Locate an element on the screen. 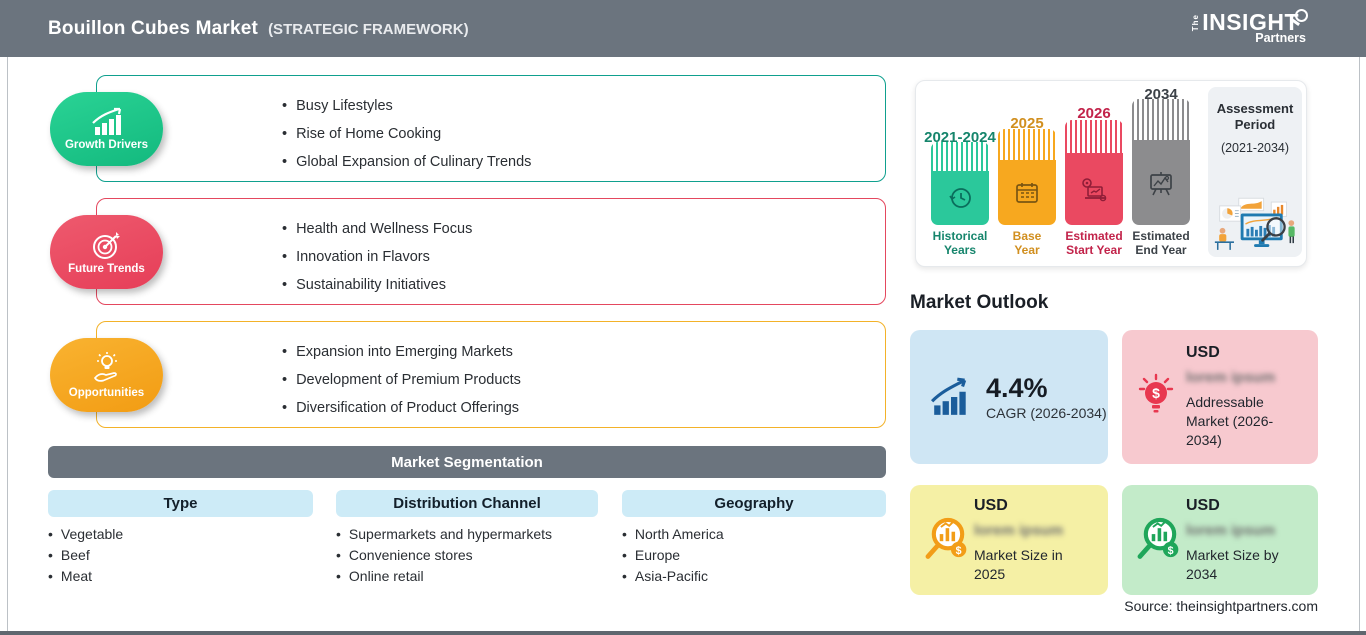  card-text: USD lorem ipsum Market Size by 2034 is located at coordinates (1247, 540).